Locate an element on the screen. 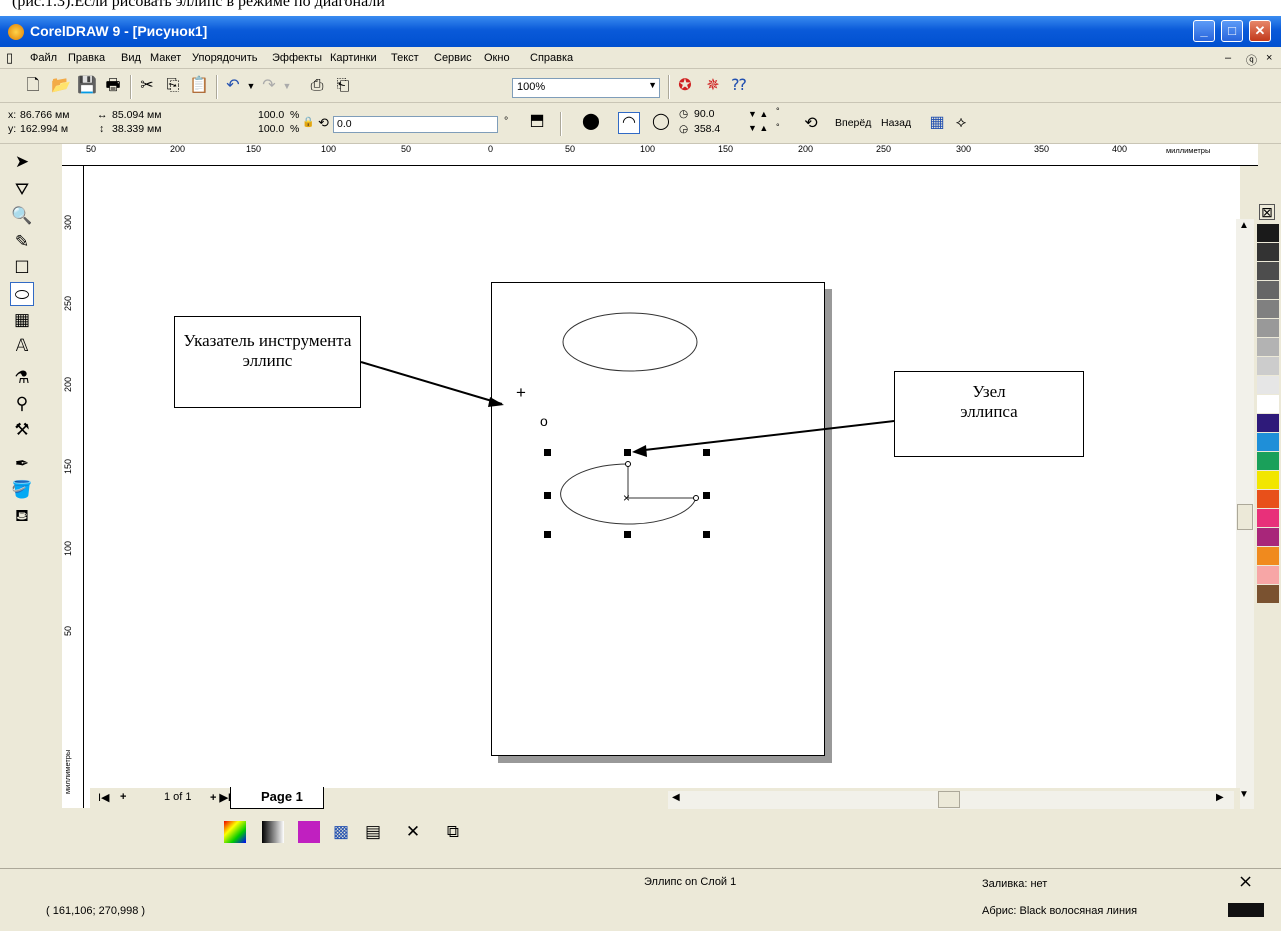 Image resolution: width=1281 pixels, height=931 pixels. menu-tools: Сервис is located at coordinates (453, 58).